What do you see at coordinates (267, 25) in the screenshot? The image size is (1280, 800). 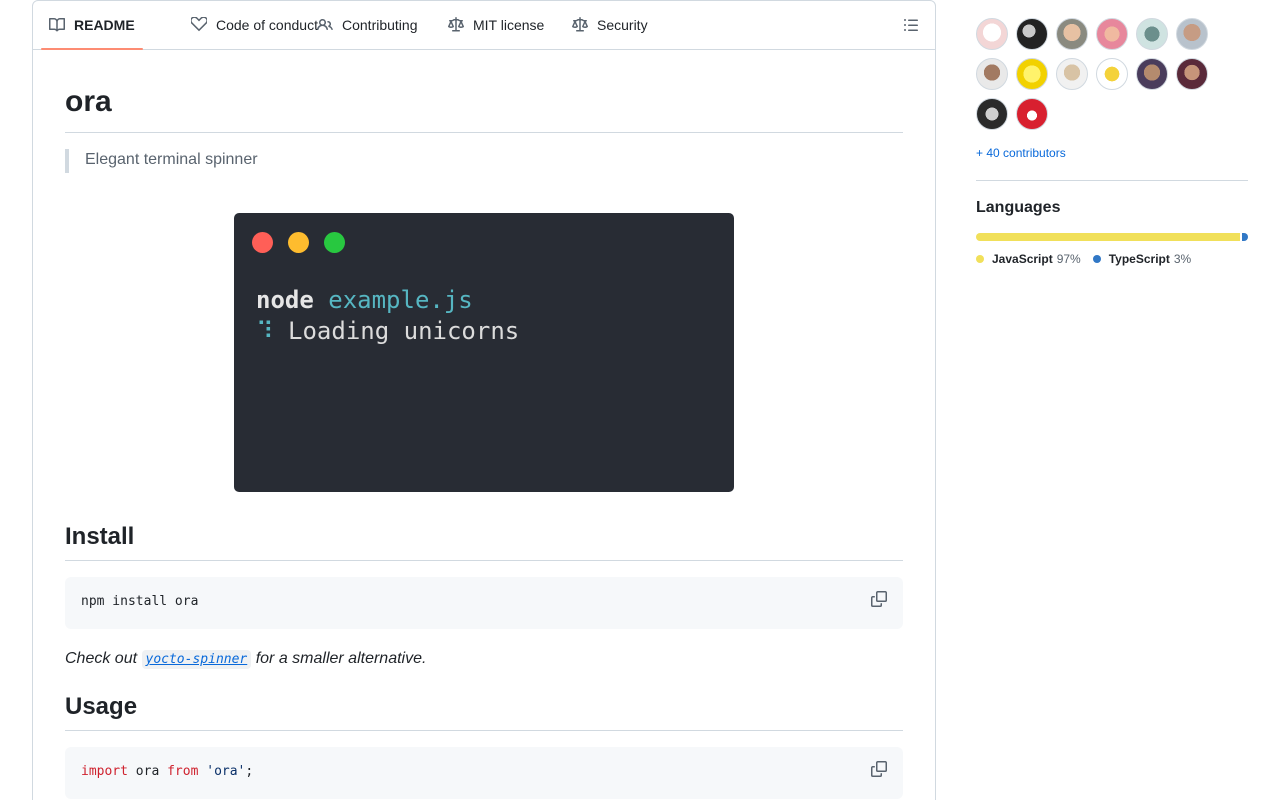 I see `tab-label: Code of conduct` at bounding box center [267, 25].